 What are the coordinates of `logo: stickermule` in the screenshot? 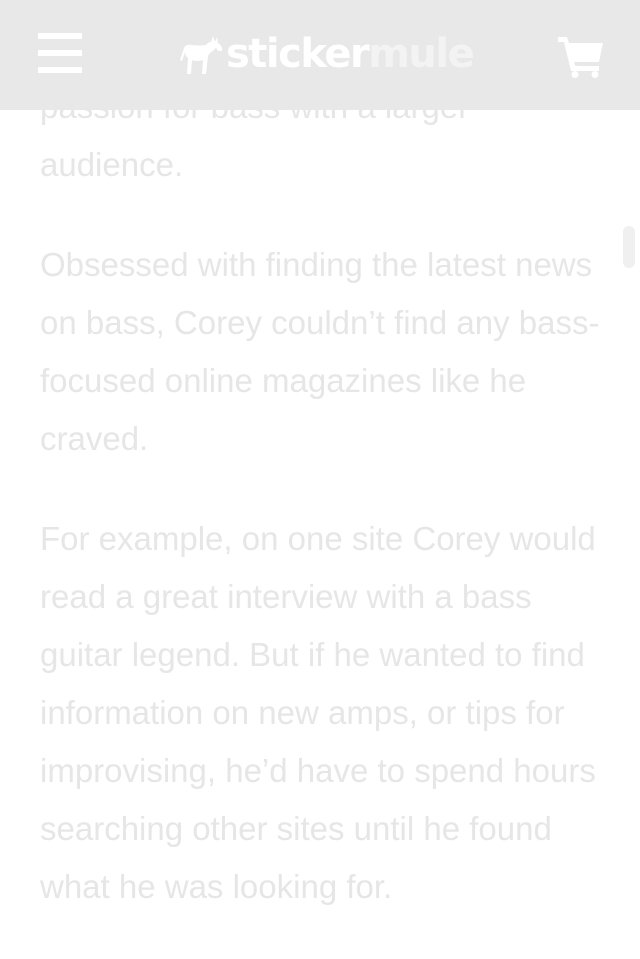 It's located at (327, 54).